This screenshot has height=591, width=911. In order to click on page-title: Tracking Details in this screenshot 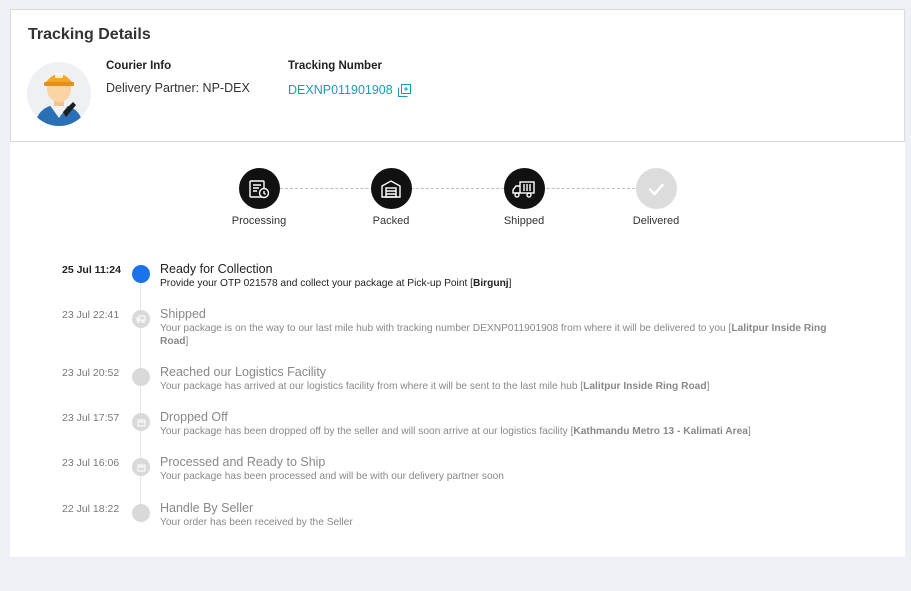, I will do `click(89, 34)`.